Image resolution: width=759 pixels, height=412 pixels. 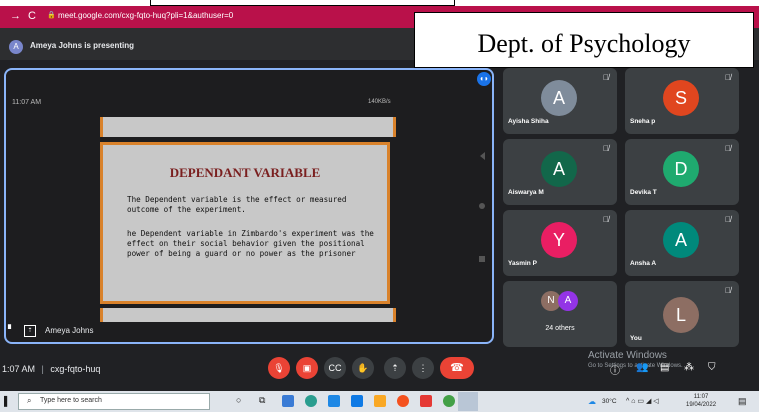 What do you see at coordinates (482, 156) in the screenshot?
I see `prev-icon` at bounding box center [482, 156].